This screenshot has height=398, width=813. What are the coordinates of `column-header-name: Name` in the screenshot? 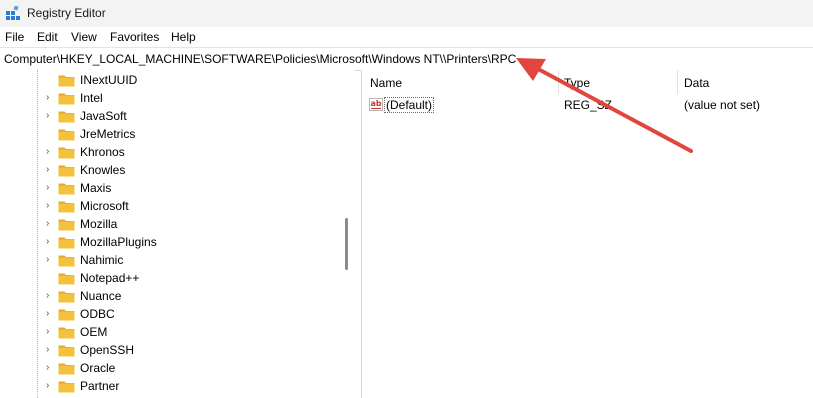 It's located at (460, 82).